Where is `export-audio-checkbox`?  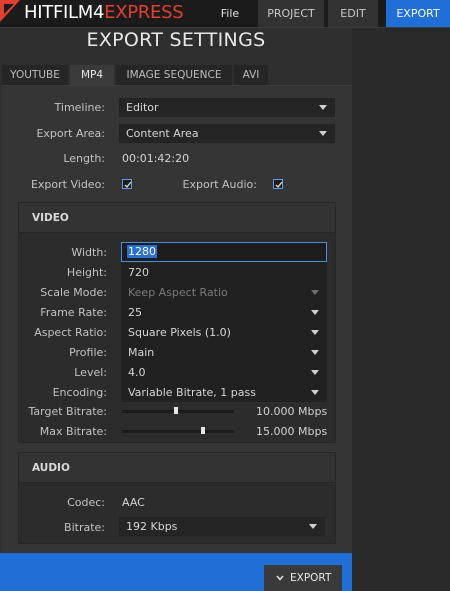 export-audio-checkbox is located at coordinates (278, 184).